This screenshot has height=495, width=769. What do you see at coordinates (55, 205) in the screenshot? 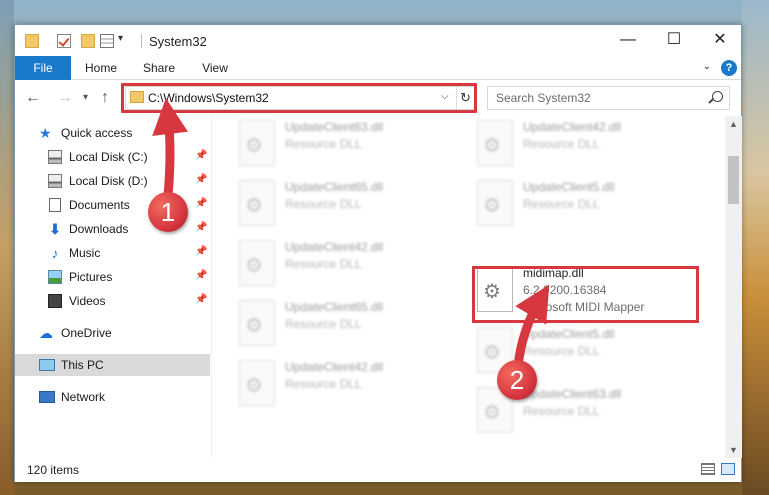
I see `document-icon` at bounding box center [55, 205].